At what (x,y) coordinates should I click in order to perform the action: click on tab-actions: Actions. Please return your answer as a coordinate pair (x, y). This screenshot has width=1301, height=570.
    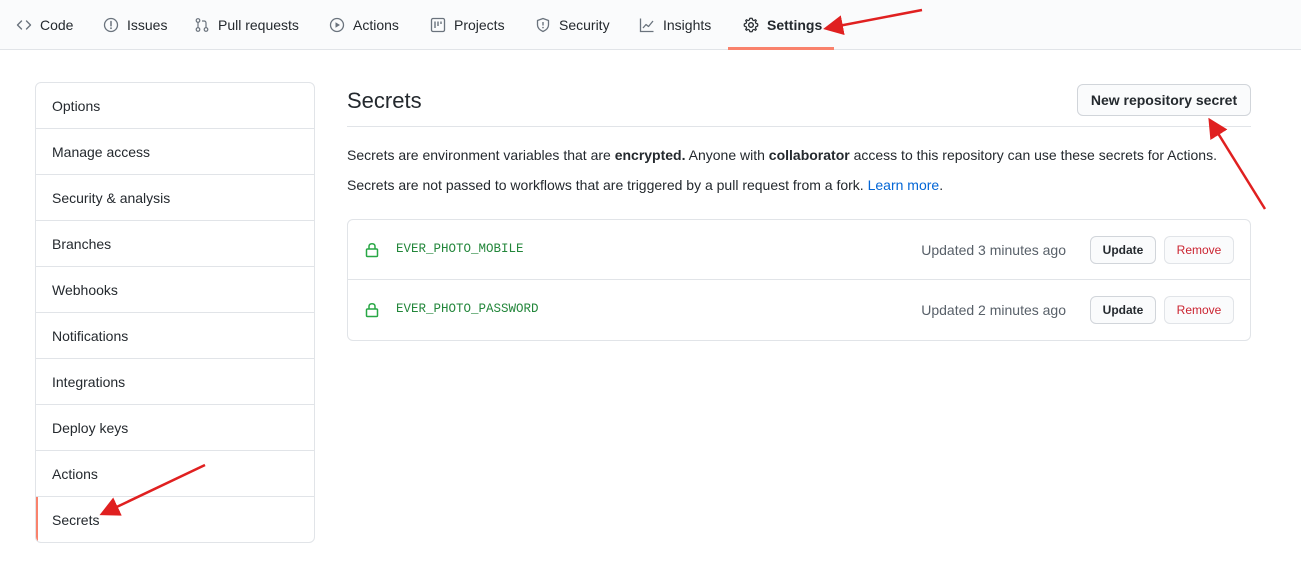
    Looking at the image, I should click on (364, 25).